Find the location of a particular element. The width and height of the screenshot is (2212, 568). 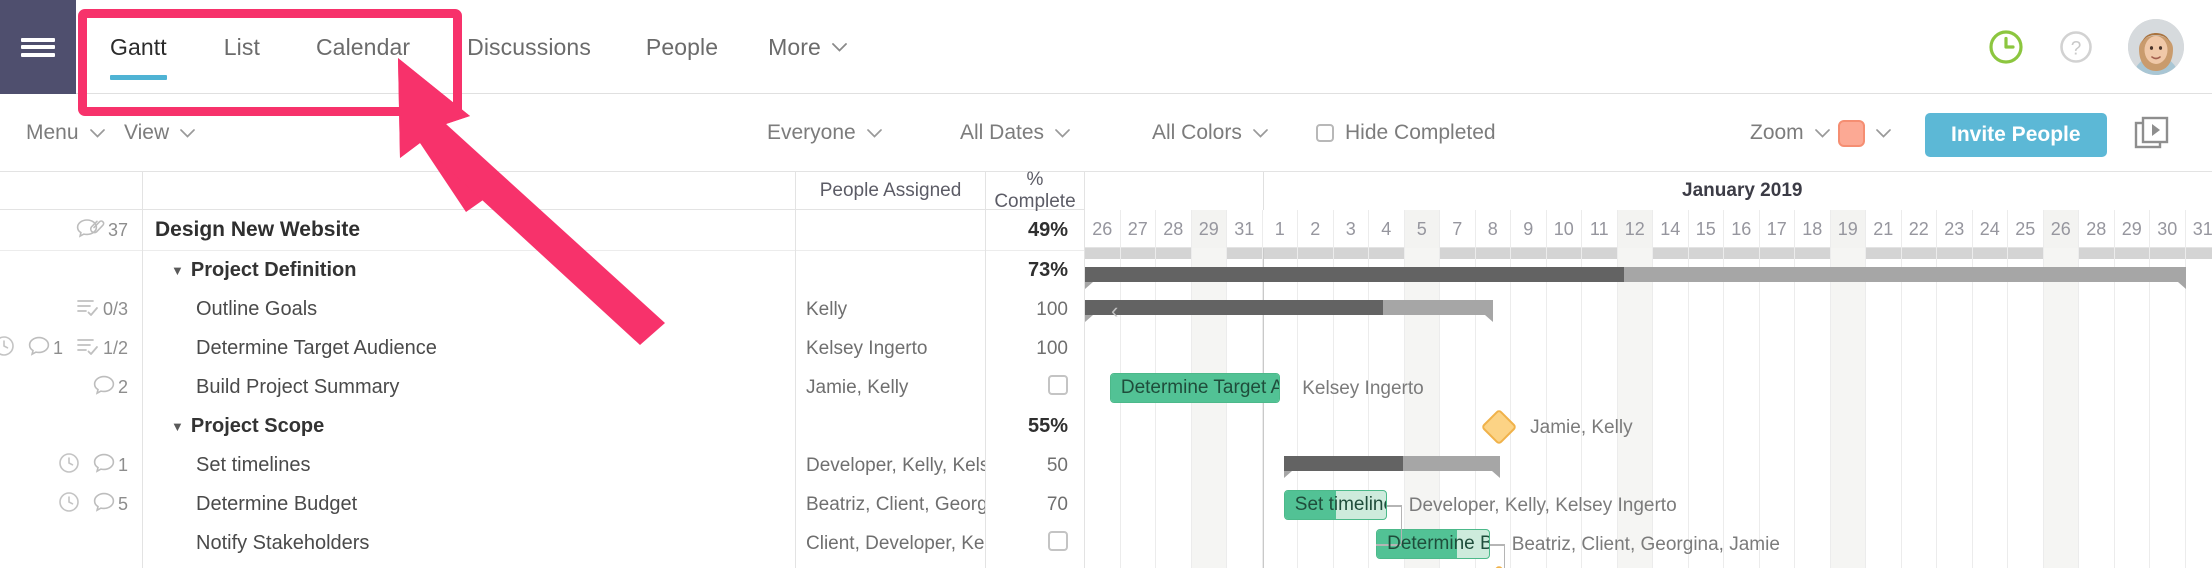

comment-icon: 2 is located at coordinates (110, 387).